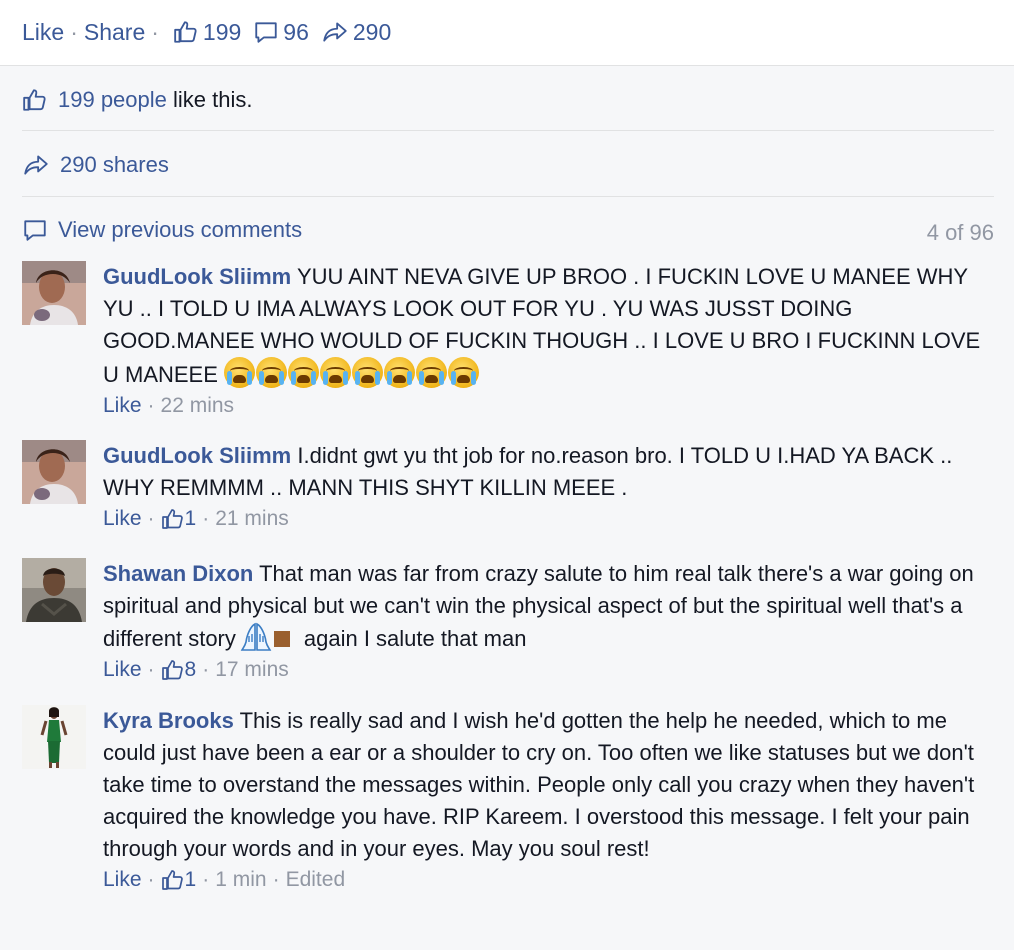 This screenshot has height=950, width=1014. I want to click on likes-summary: 199 people like this., so click(137, 100).